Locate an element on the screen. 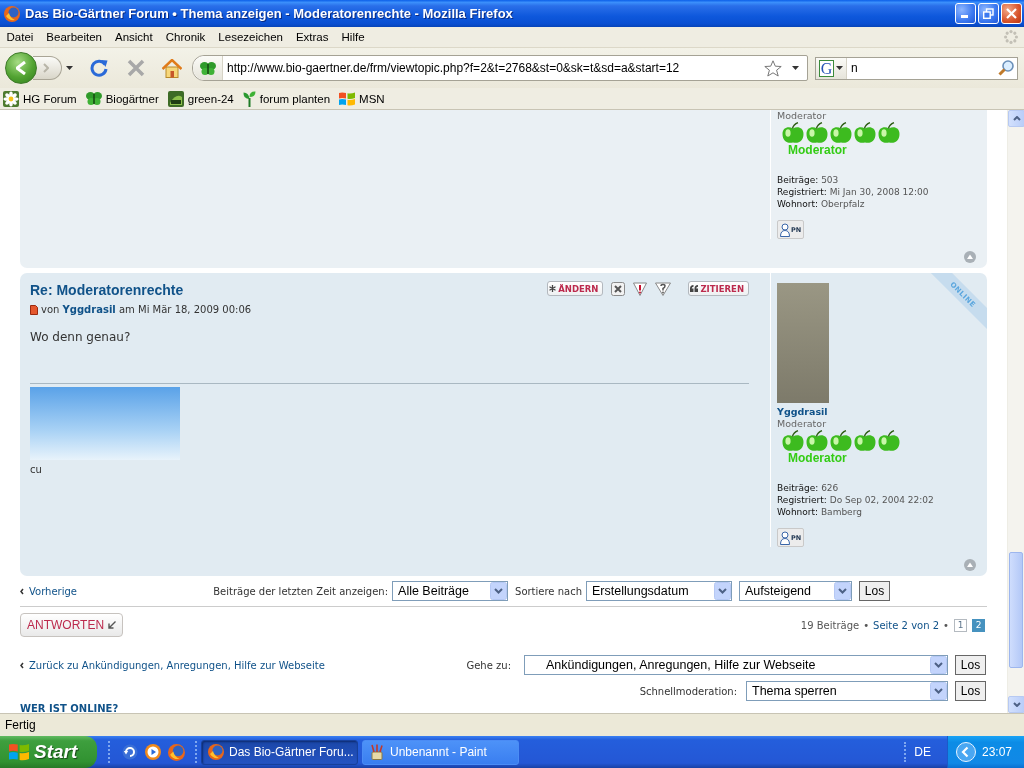  section-heading: WER IST ONLINE? is located at coordinates (69, 708).